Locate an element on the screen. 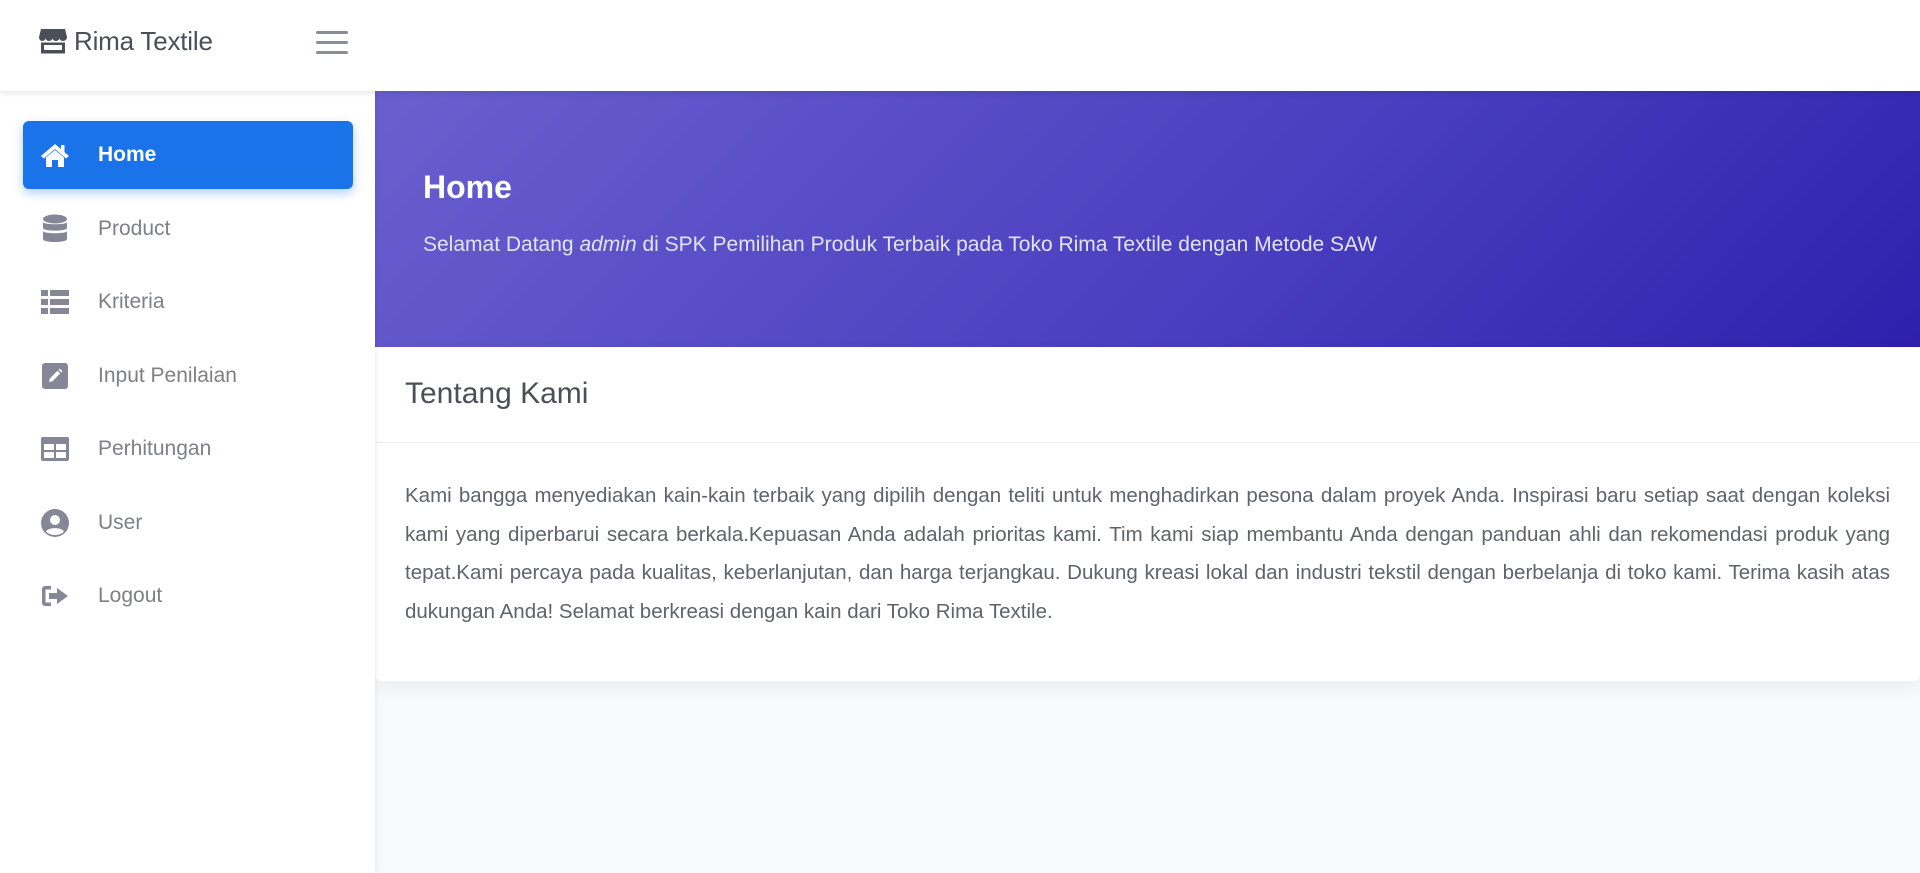 This screenshot has width=1920, height=873. sidebar-item-product: Product is located at coordinates (188, 229).